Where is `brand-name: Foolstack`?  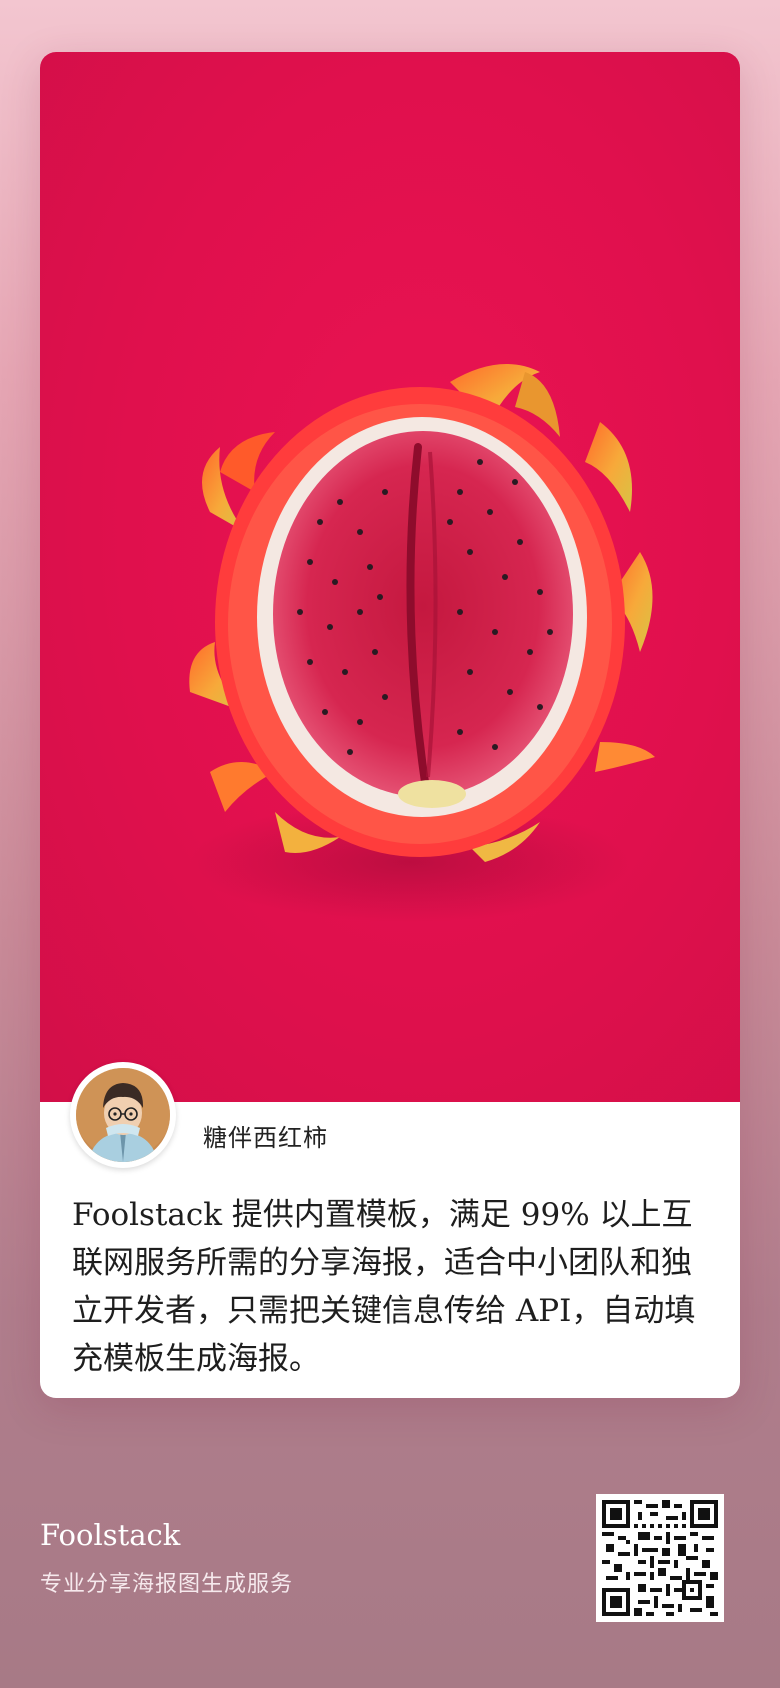 brand-name: Foolstack is located at coordinates (110, 1535).